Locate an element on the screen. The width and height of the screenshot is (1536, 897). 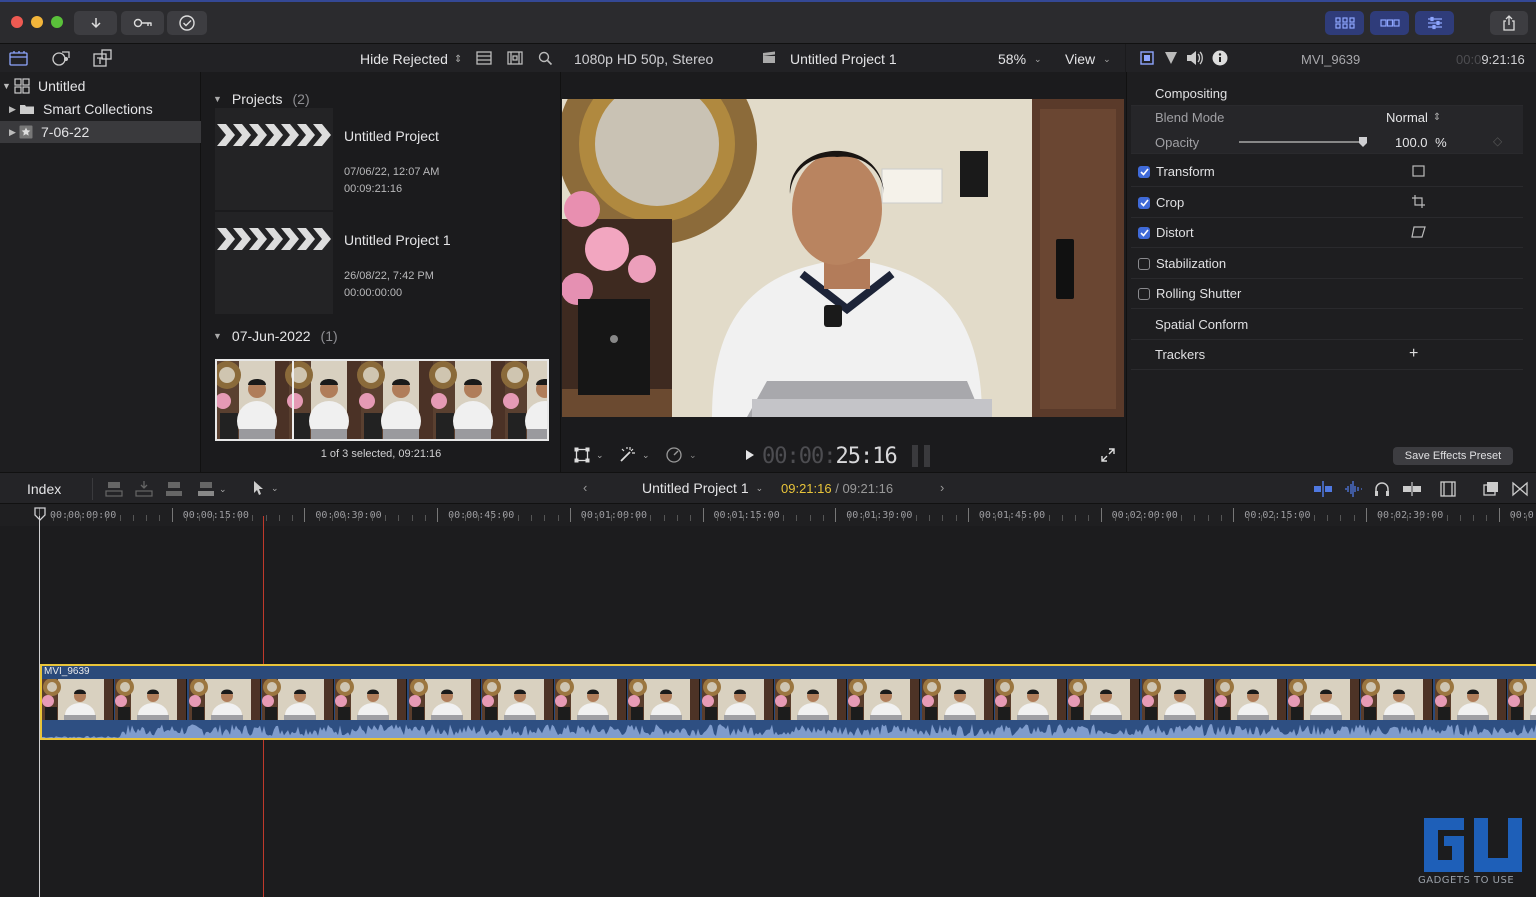
compositing-header: Compositing is located at coordinates (1327, 93).